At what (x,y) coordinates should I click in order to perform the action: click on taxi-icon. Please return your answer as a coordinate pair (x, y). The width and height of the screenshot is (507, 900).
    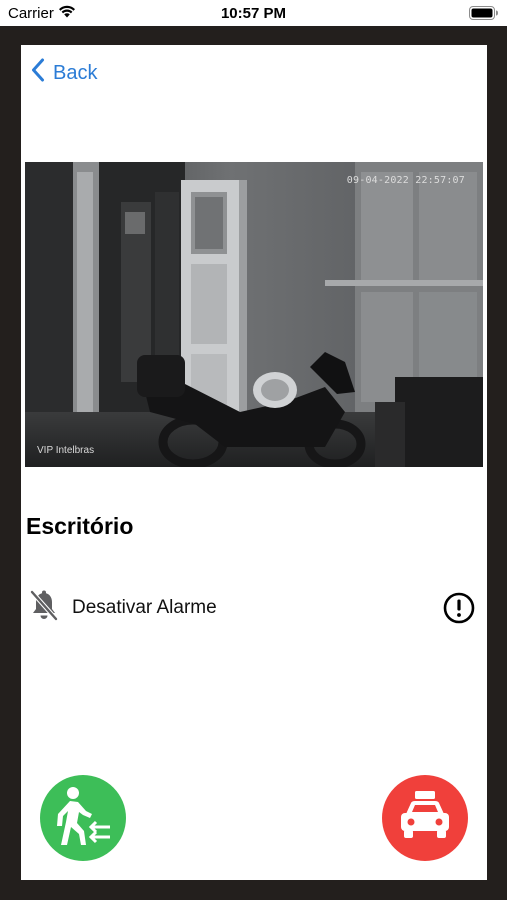
    Looking at the image, I should click on (425, 818).